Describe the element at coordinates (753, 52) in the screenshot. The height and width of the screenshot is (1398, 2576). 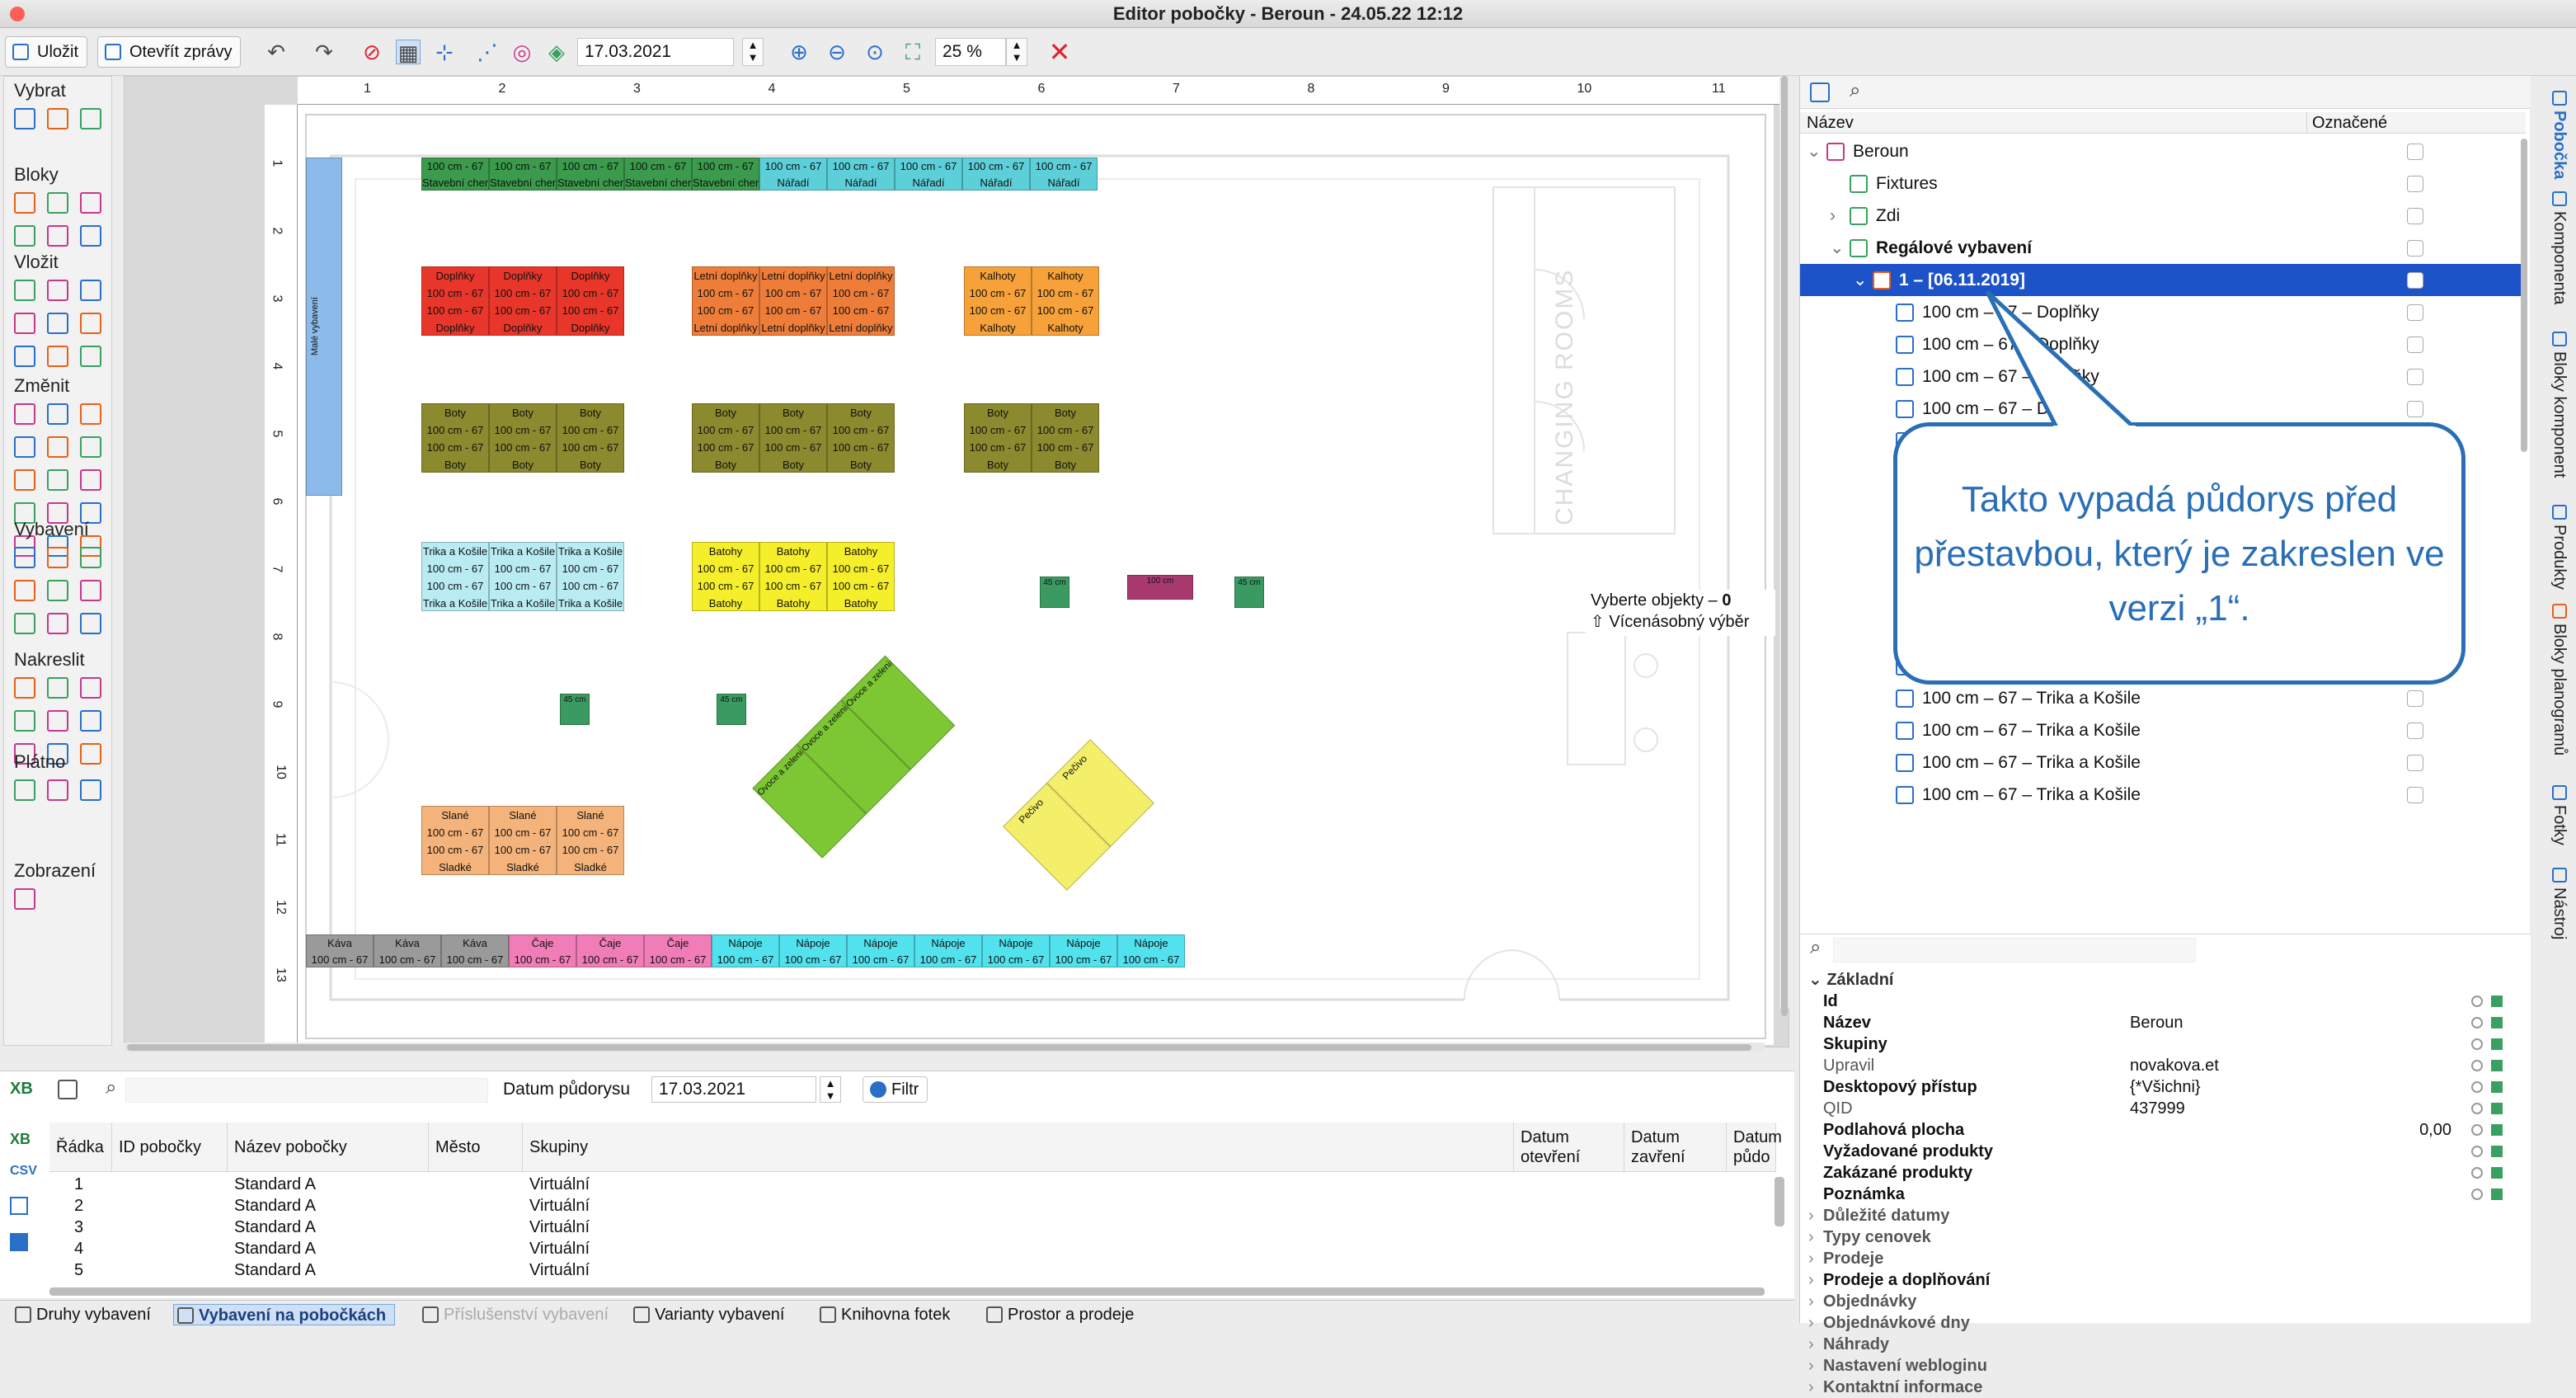
I see `date-stepper: ▲ ▼` at that location.